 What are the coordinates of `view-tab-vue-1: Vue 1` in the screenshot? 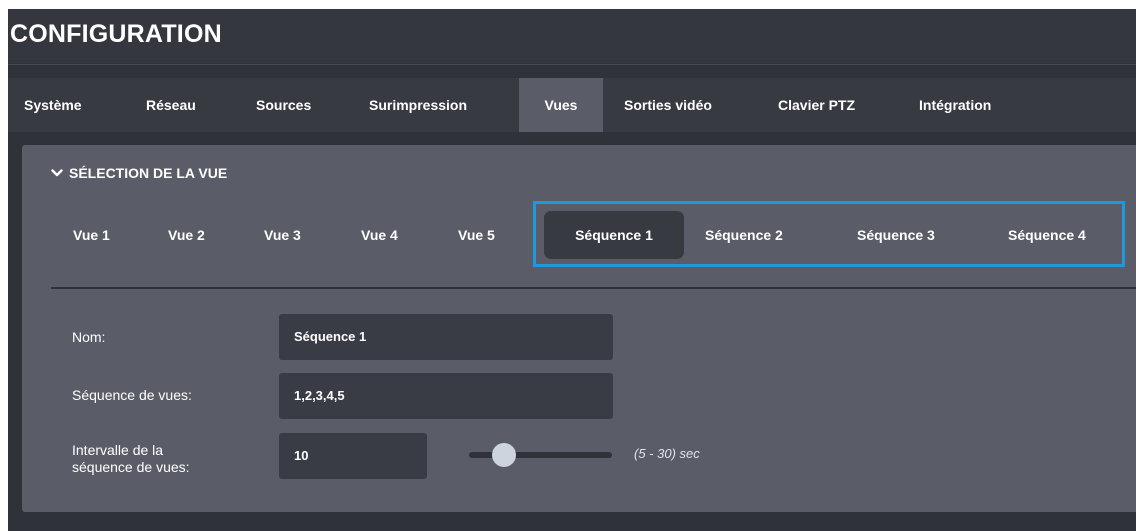 It's located at (91, 235).